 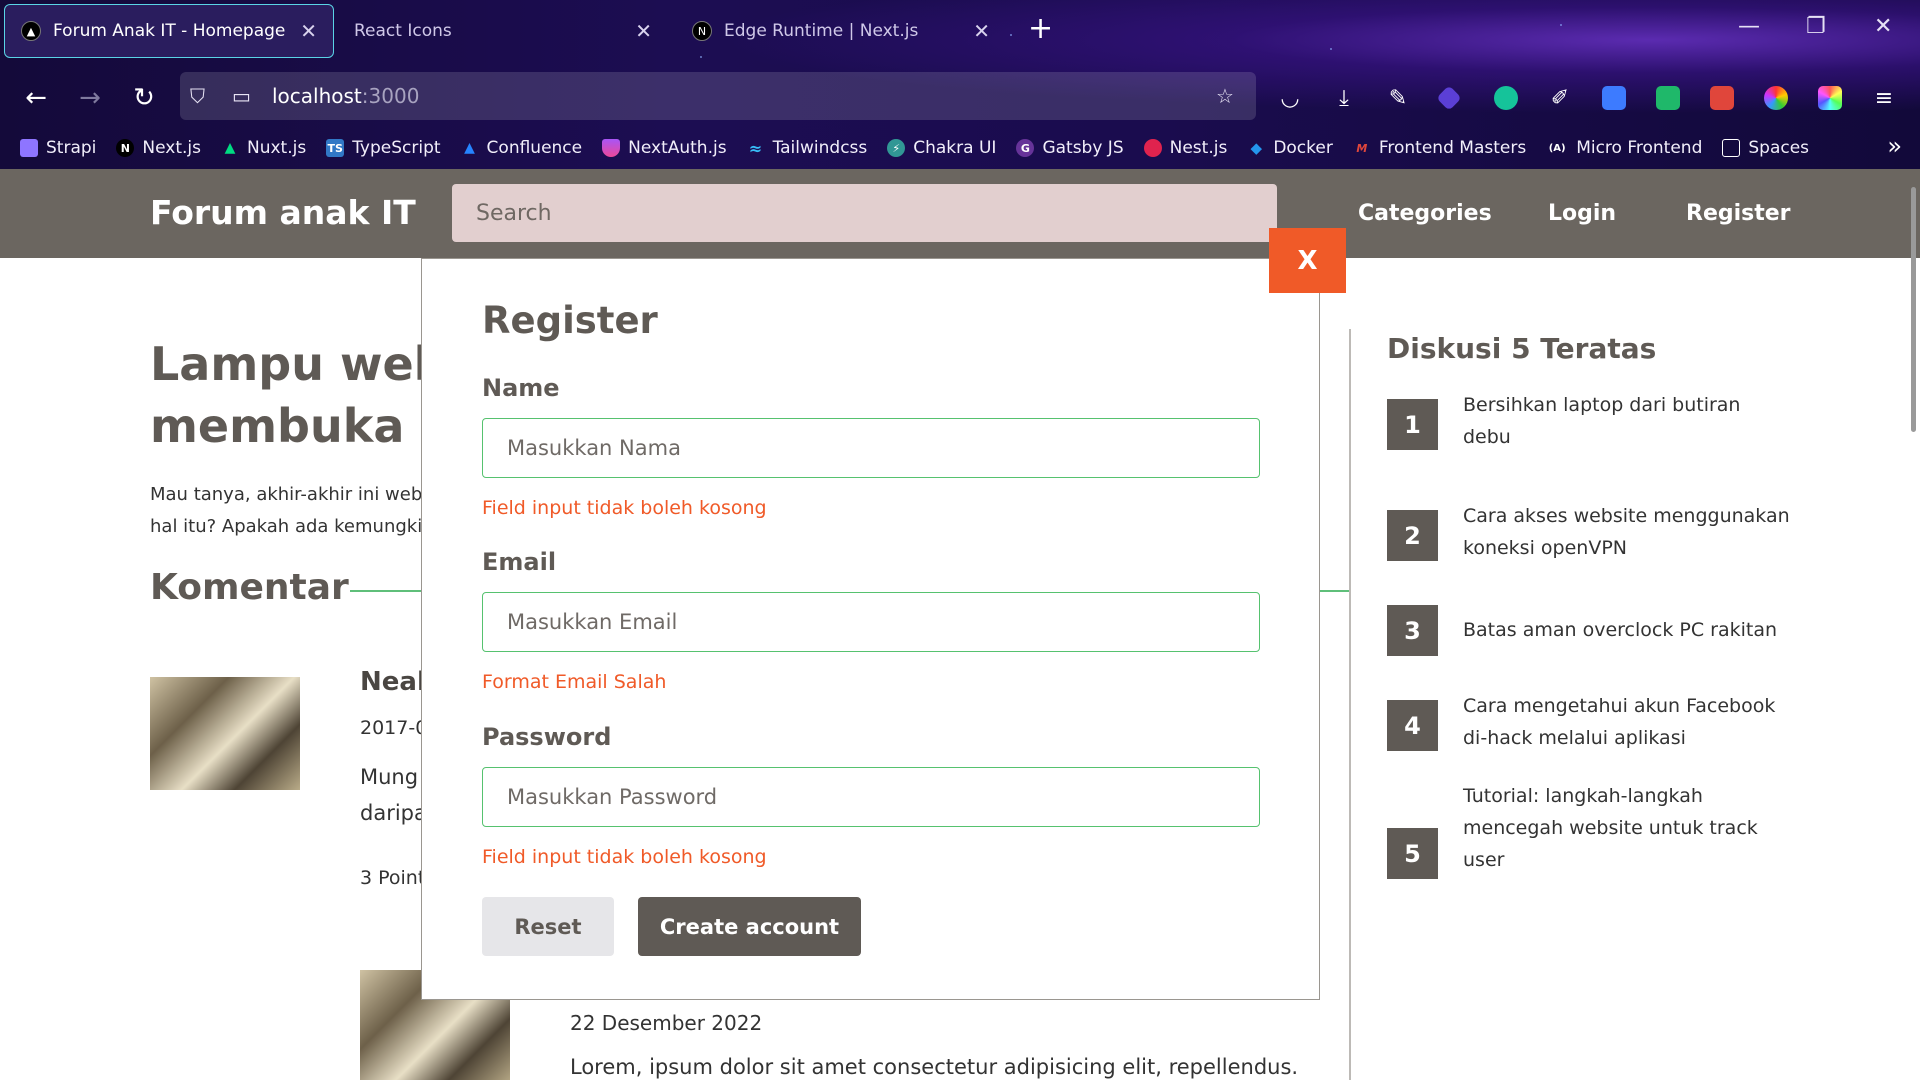 I want to click on email-label: Email, so click(x=519, y=562).